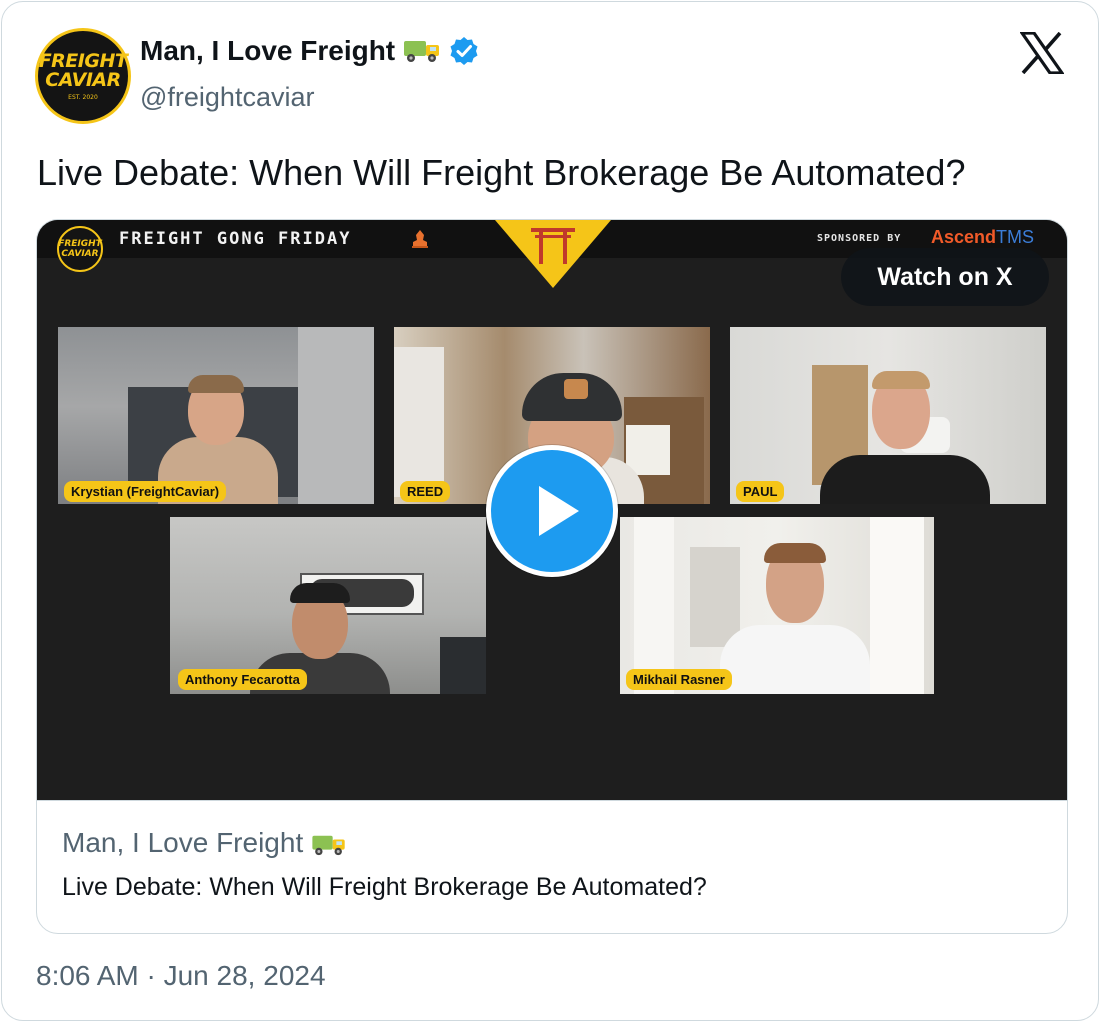  I want to click on sponsored-label: SPONSORED BY, so click(859, 238).